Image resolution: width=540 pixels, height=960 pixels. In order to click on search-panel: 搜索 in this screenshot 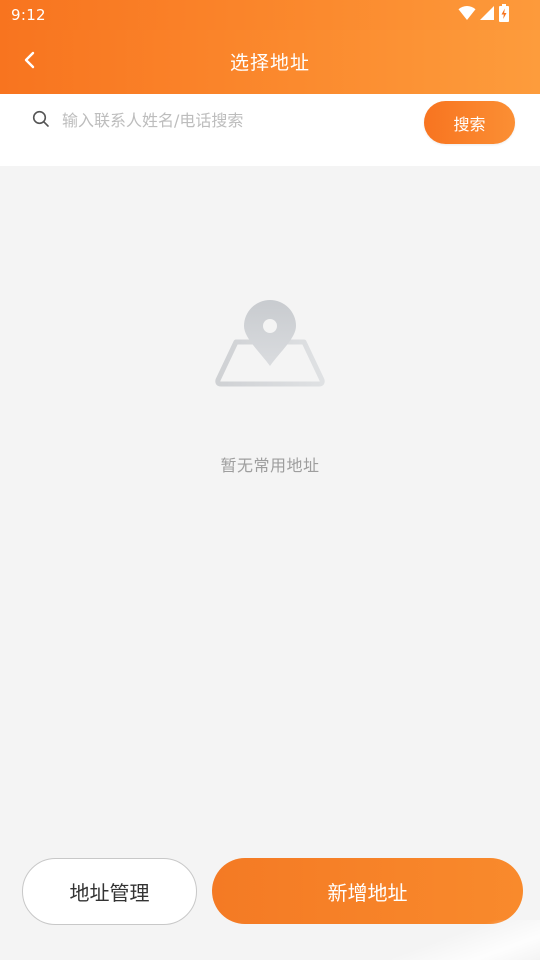, I will do `click(270, 130)`.